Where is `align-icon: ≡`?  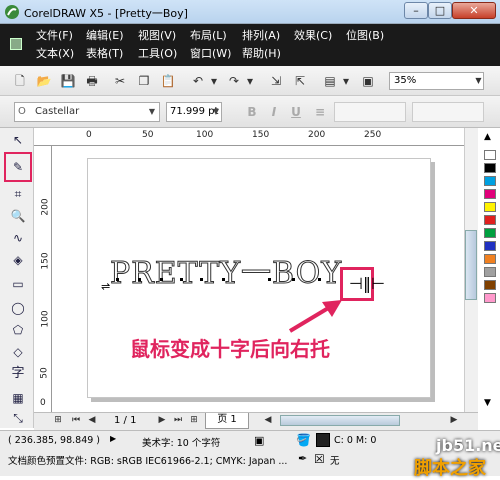 align-icon: ≡ is located at coordinates (320, 112).